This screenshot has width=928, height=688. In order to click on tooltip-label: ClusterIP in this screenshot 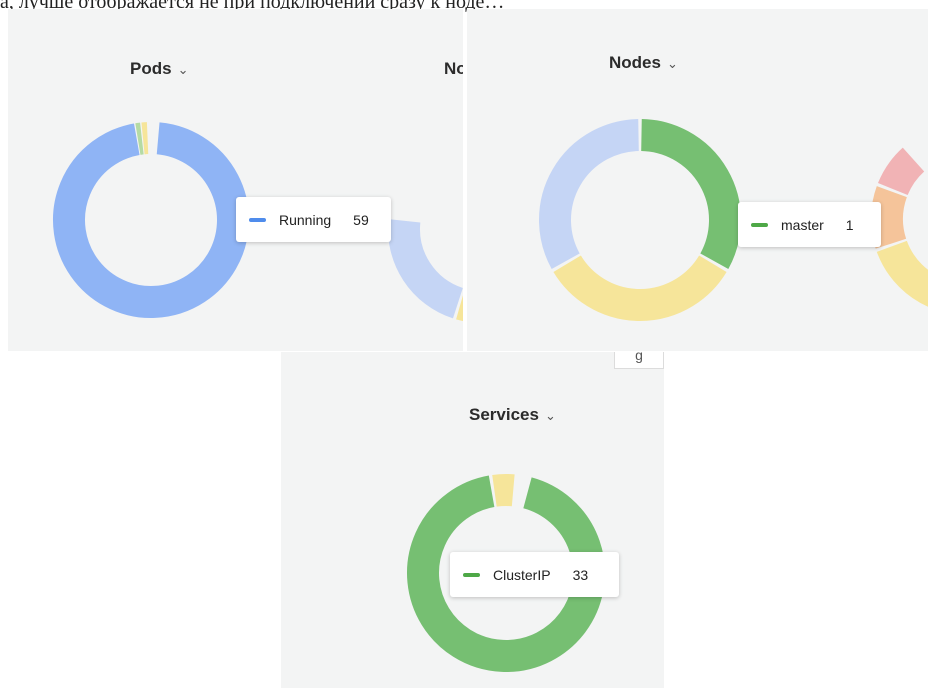, I will do `click(522, 574)`.